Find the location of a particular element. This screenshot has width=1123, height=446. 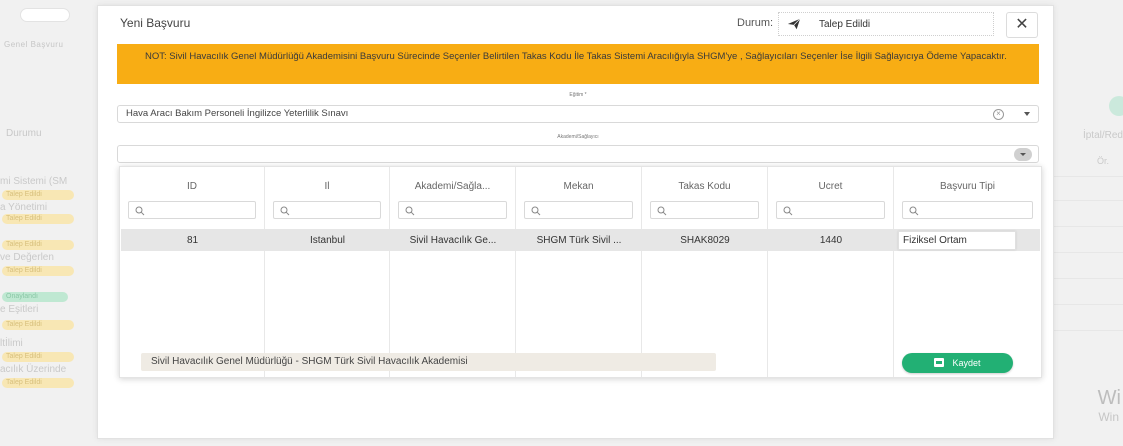

save-icon is located at coordinates (939, 362).